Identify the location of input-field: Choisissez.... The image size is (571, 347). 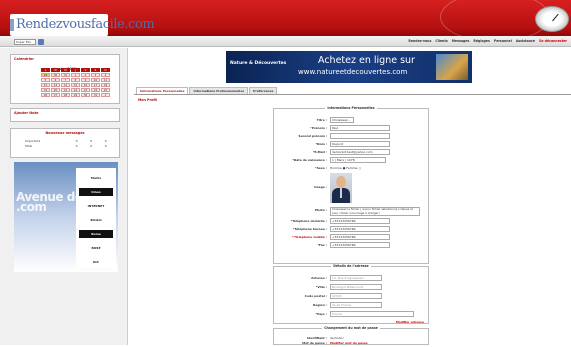
(342, 120).